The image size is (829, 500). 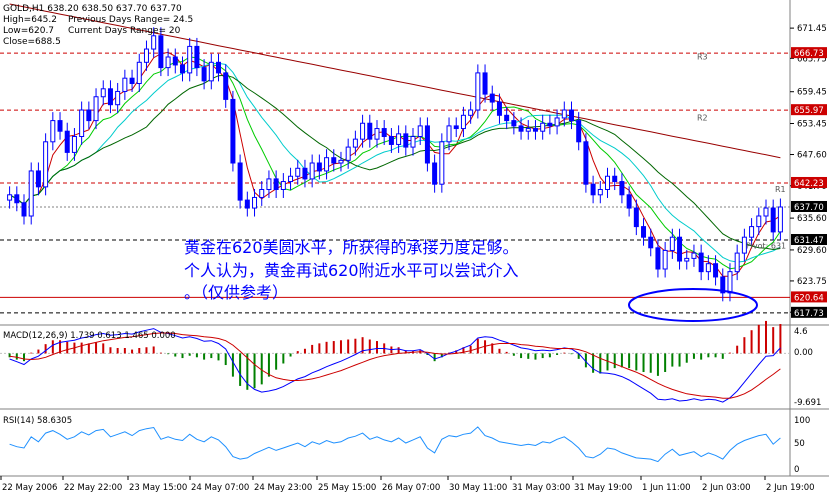 I want to click on price-tick-label-2: 659.45, so click(x=812, y=93).